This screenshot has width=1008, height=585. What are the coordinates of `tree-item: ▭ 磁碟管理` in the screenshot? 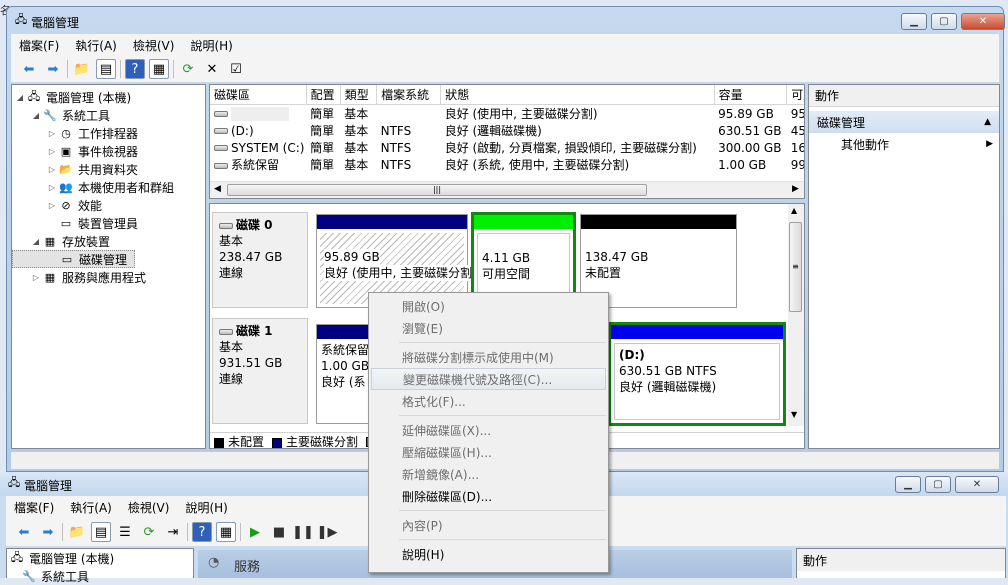 It's located at (73, 259).